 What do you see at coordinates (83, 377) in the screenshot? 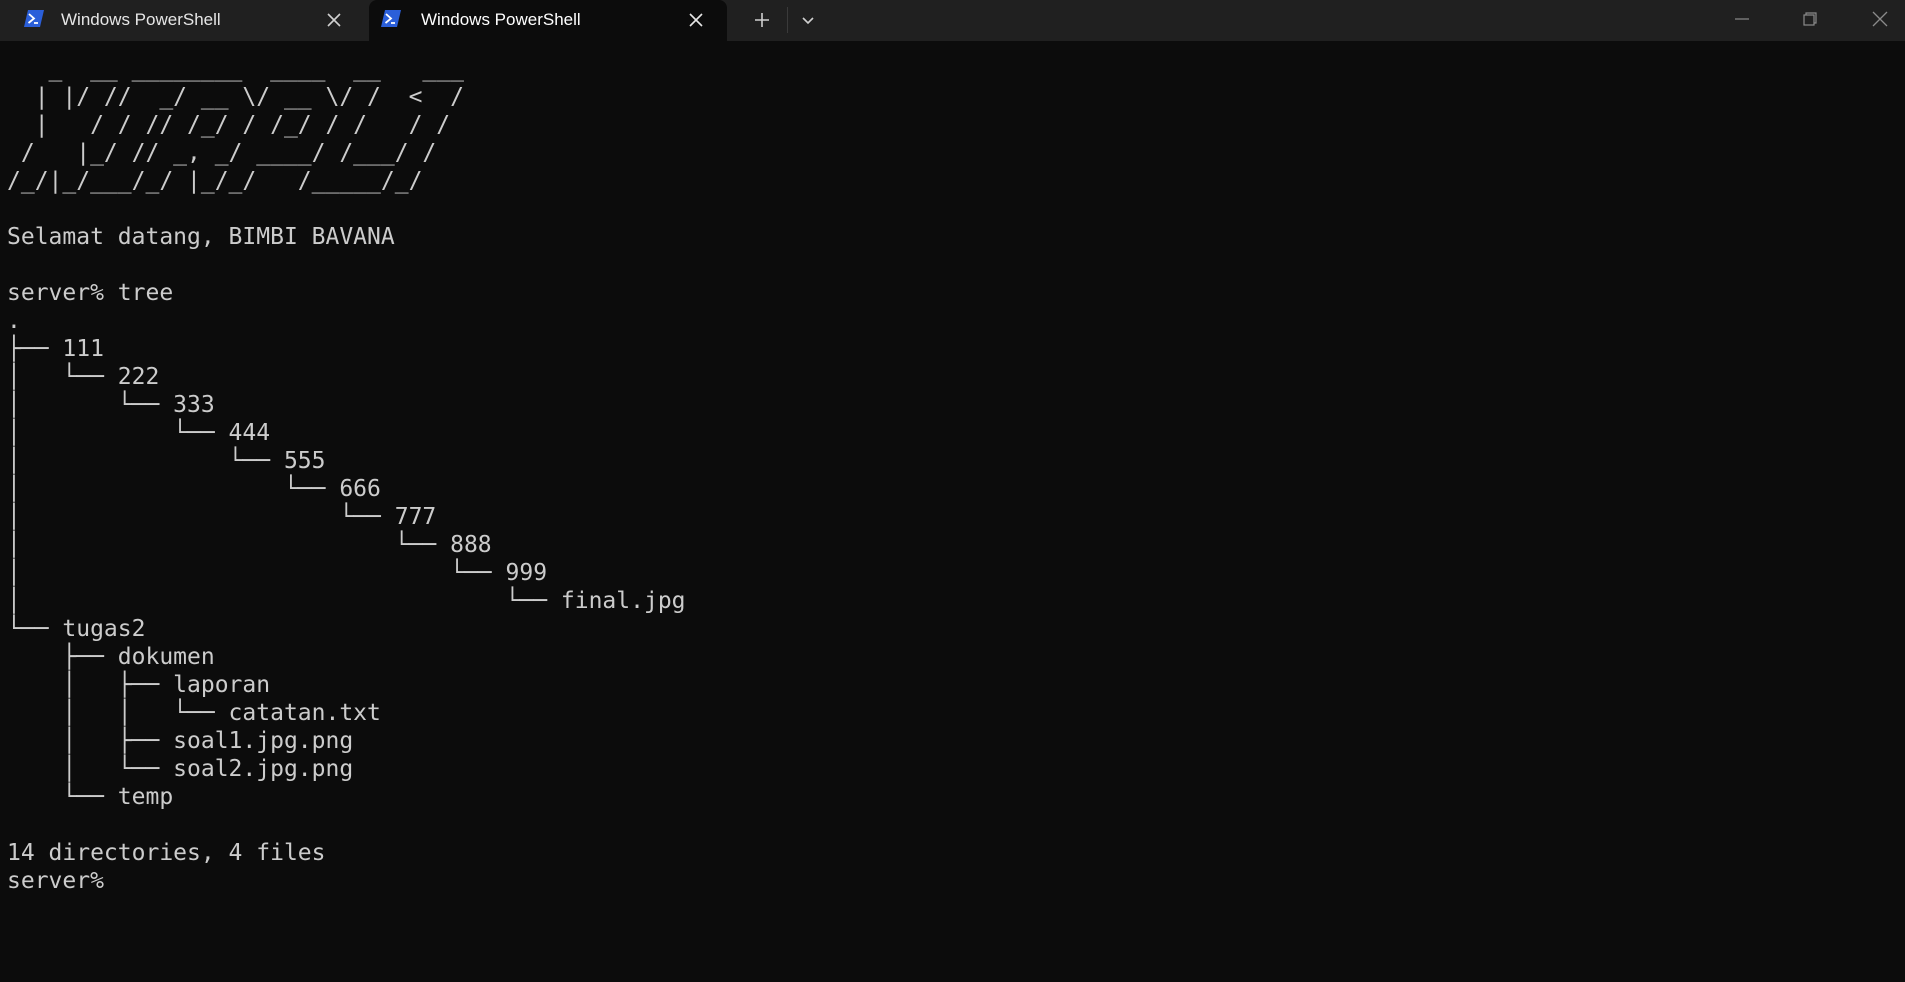
I see `tree-line: │ └── 222` at bounding box center [83, 377].